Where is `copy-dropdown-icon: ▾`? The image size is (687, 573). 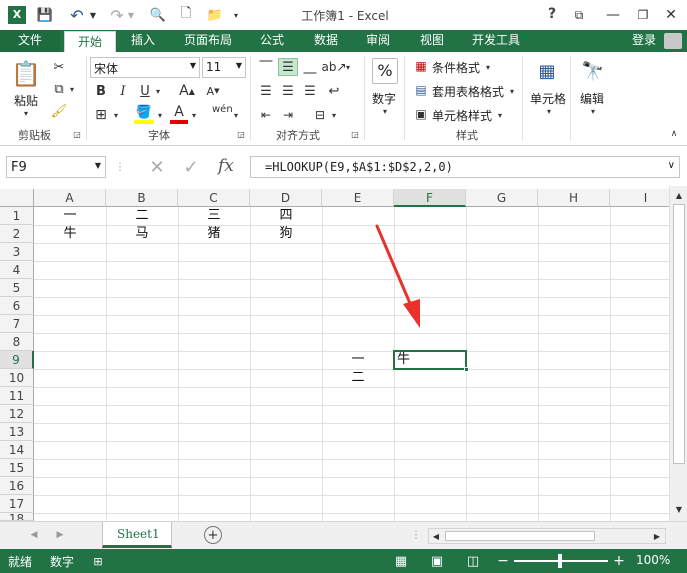
copy-dropdown-icon: ▾ is located at coordinates (72, 89).